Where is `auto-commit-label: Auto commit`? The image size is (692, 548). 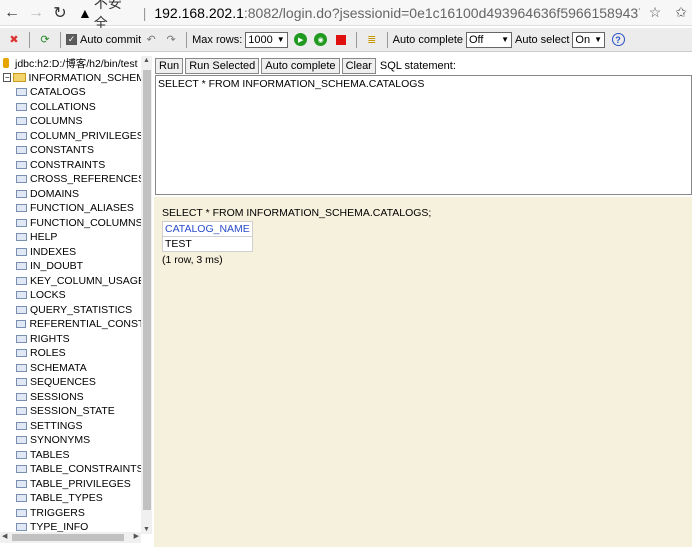
auto-commit-label: Auto commit is located at coordinates (111, 39).